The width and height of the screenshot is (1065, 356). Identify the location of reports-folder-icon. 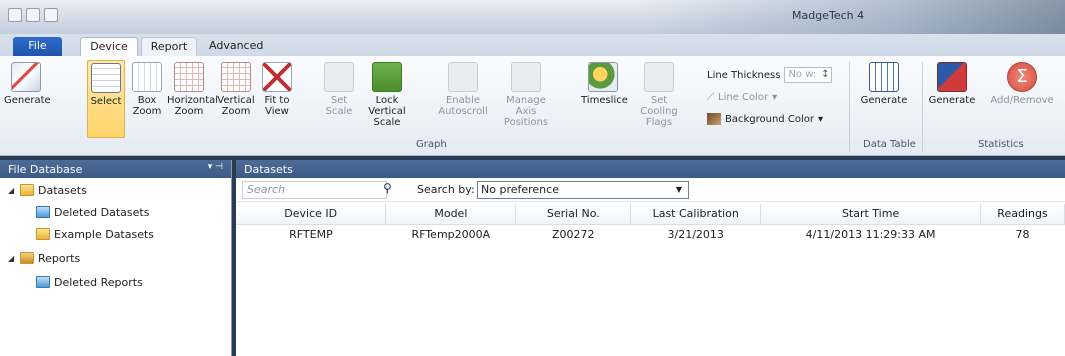
(27, 258).